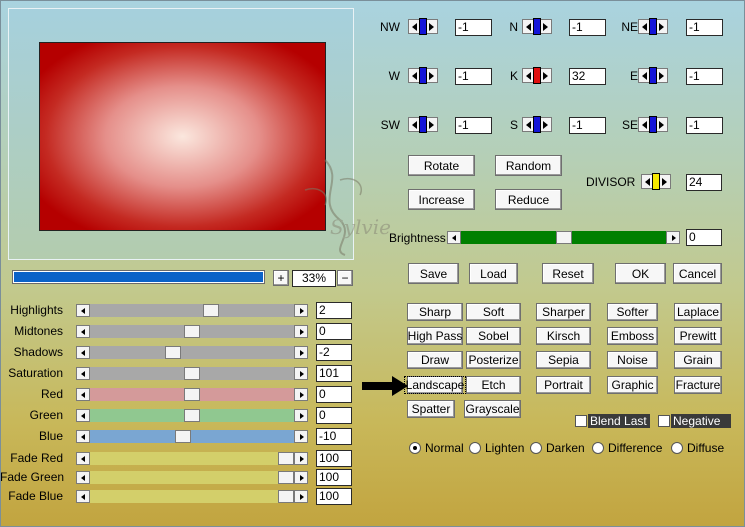  Describe the element at coordinates (334, 415) in the screenshot. I see `adjust-field-green: 0` at that location.